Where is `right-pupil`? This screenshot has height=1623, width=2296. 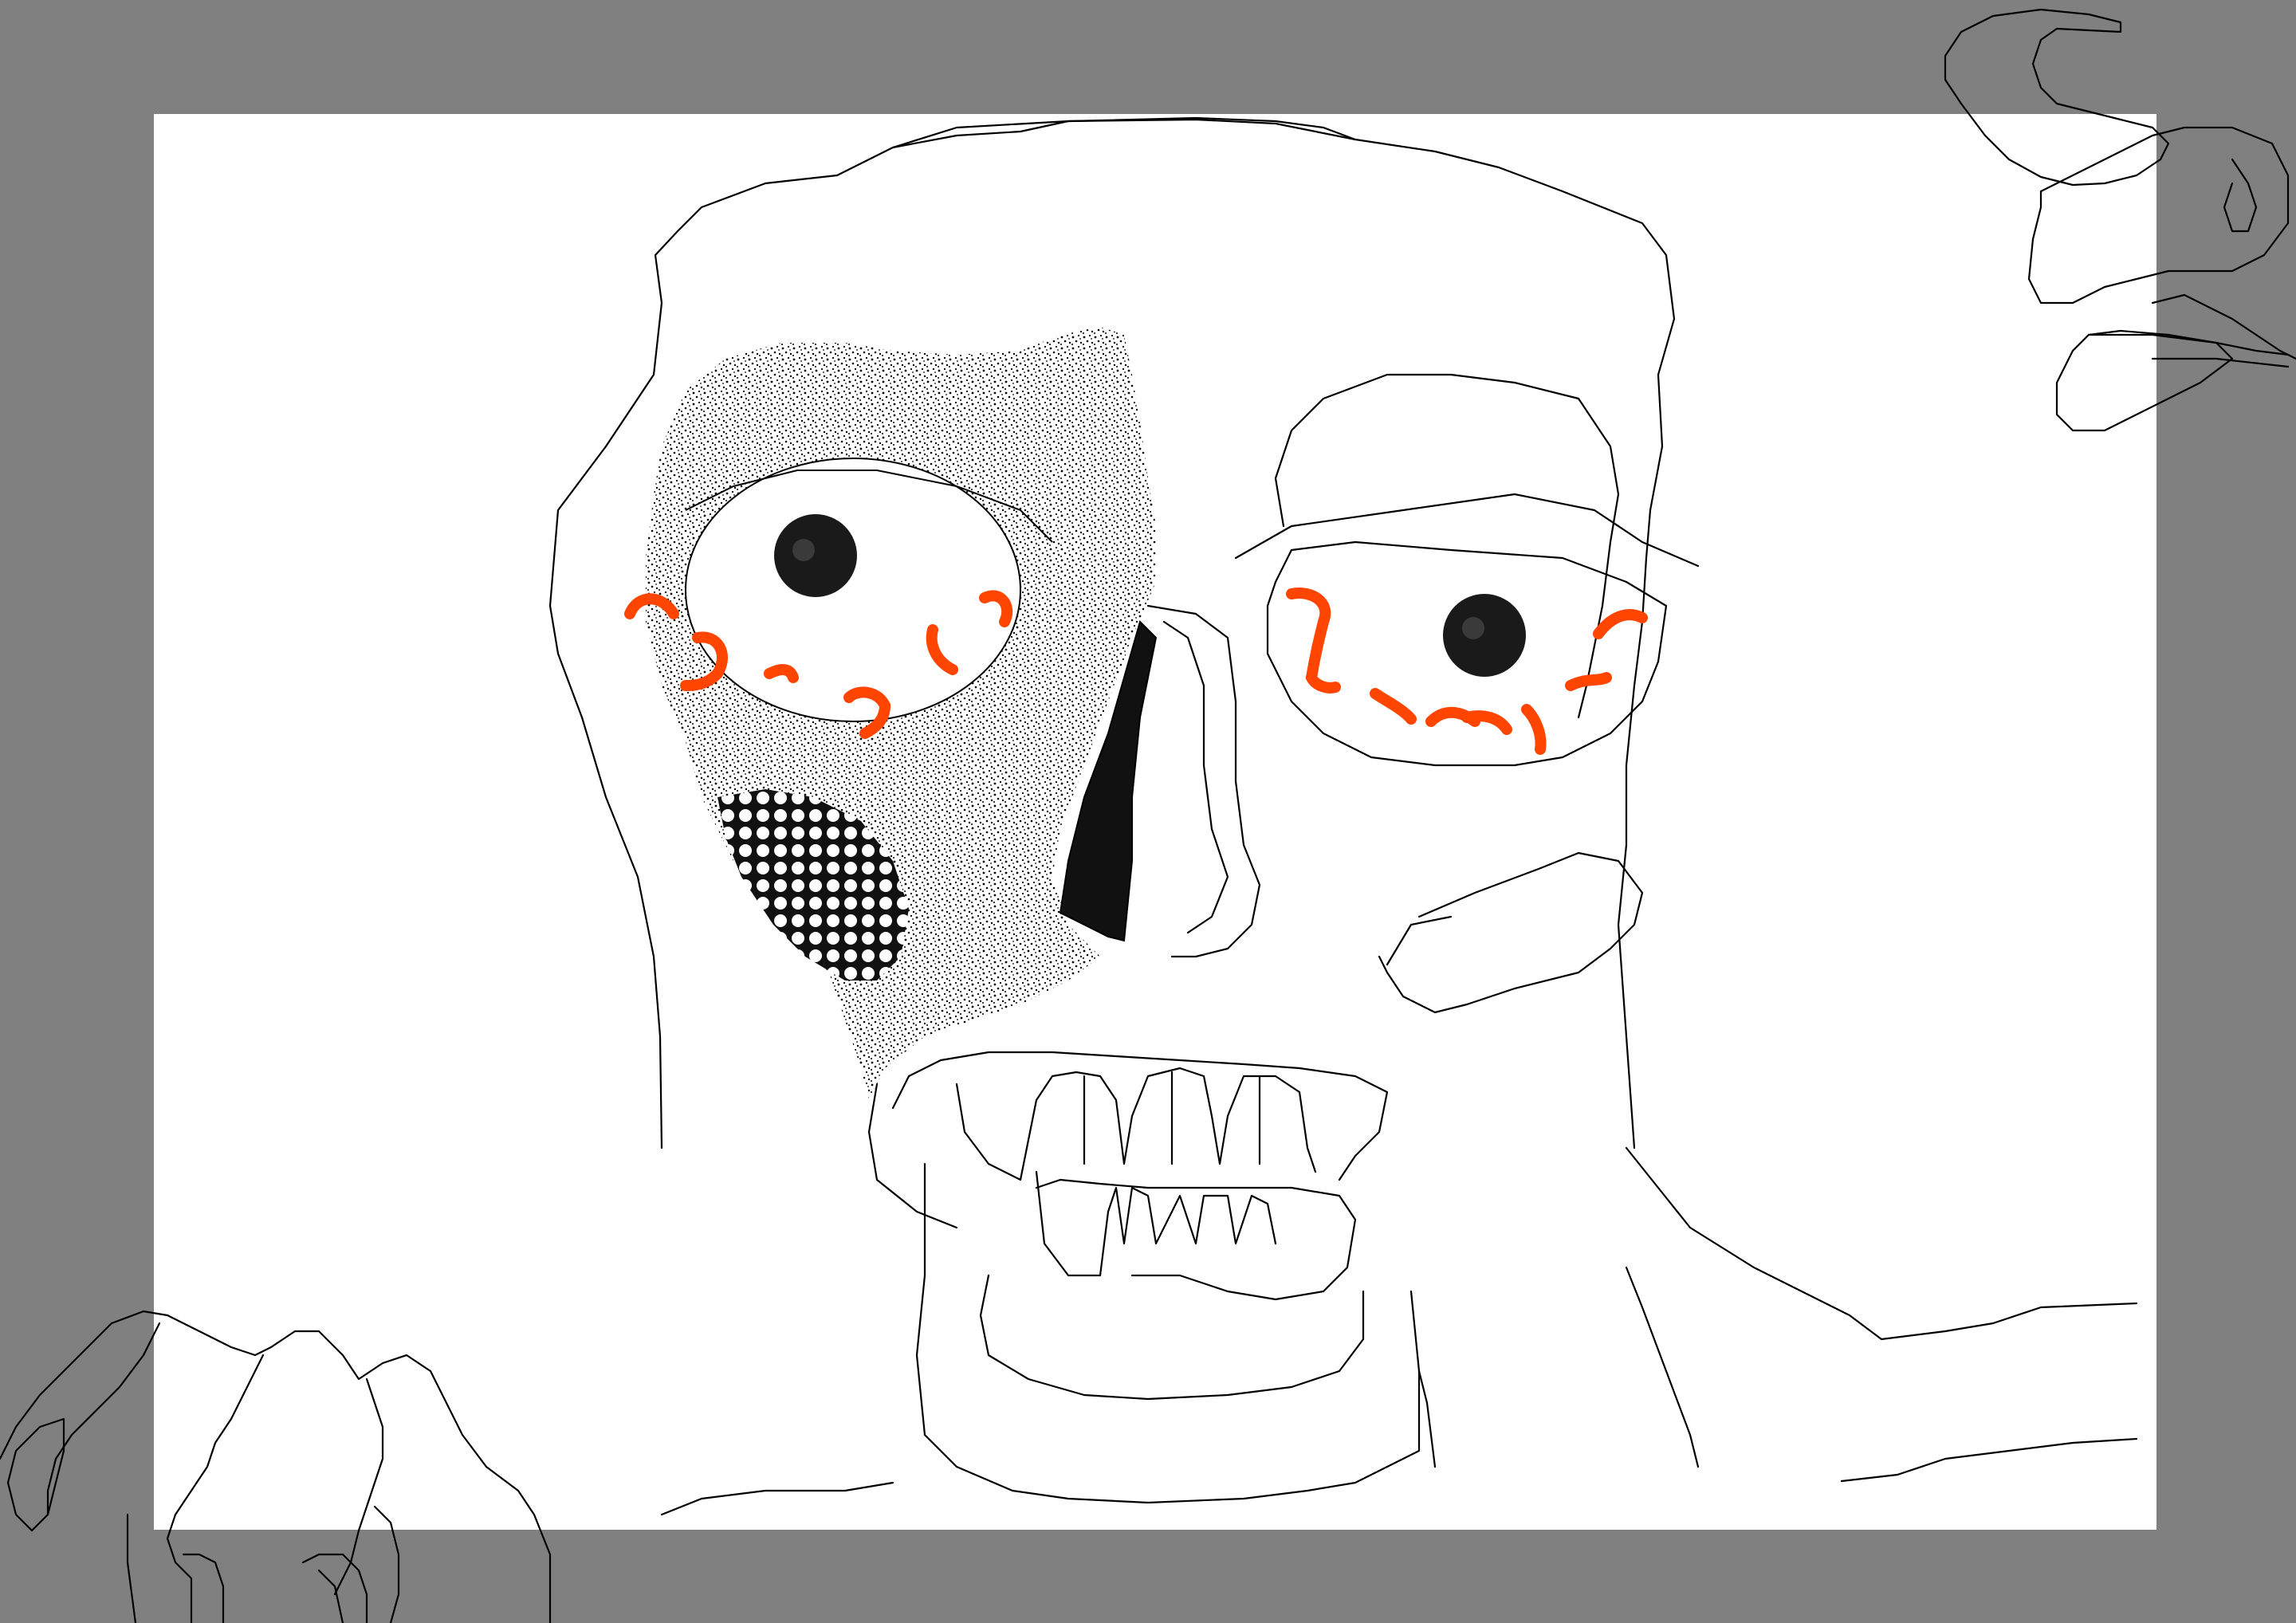
right-pupil is located at coordinates (1484, 635).